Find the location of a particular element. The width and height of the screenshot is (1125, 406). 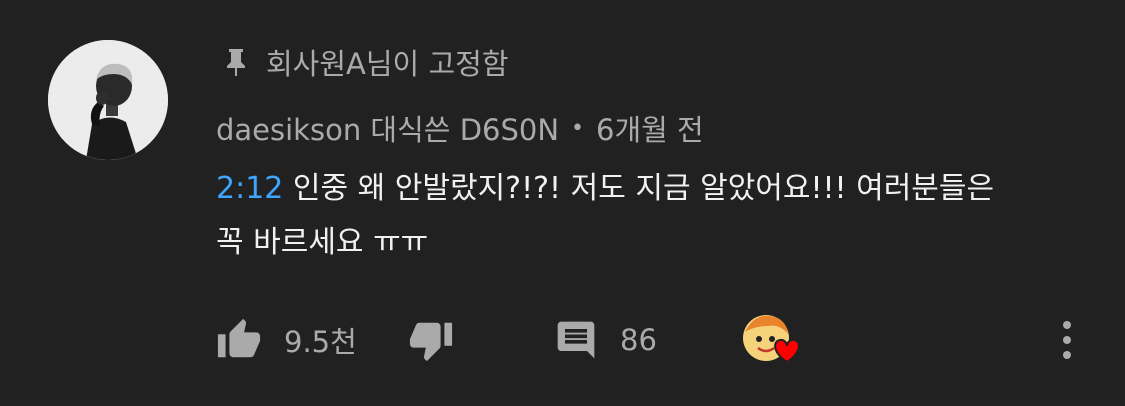

comment-text-line2: 꼭 바르세요 ㅠㅠ is located at coordinates (322, 242).